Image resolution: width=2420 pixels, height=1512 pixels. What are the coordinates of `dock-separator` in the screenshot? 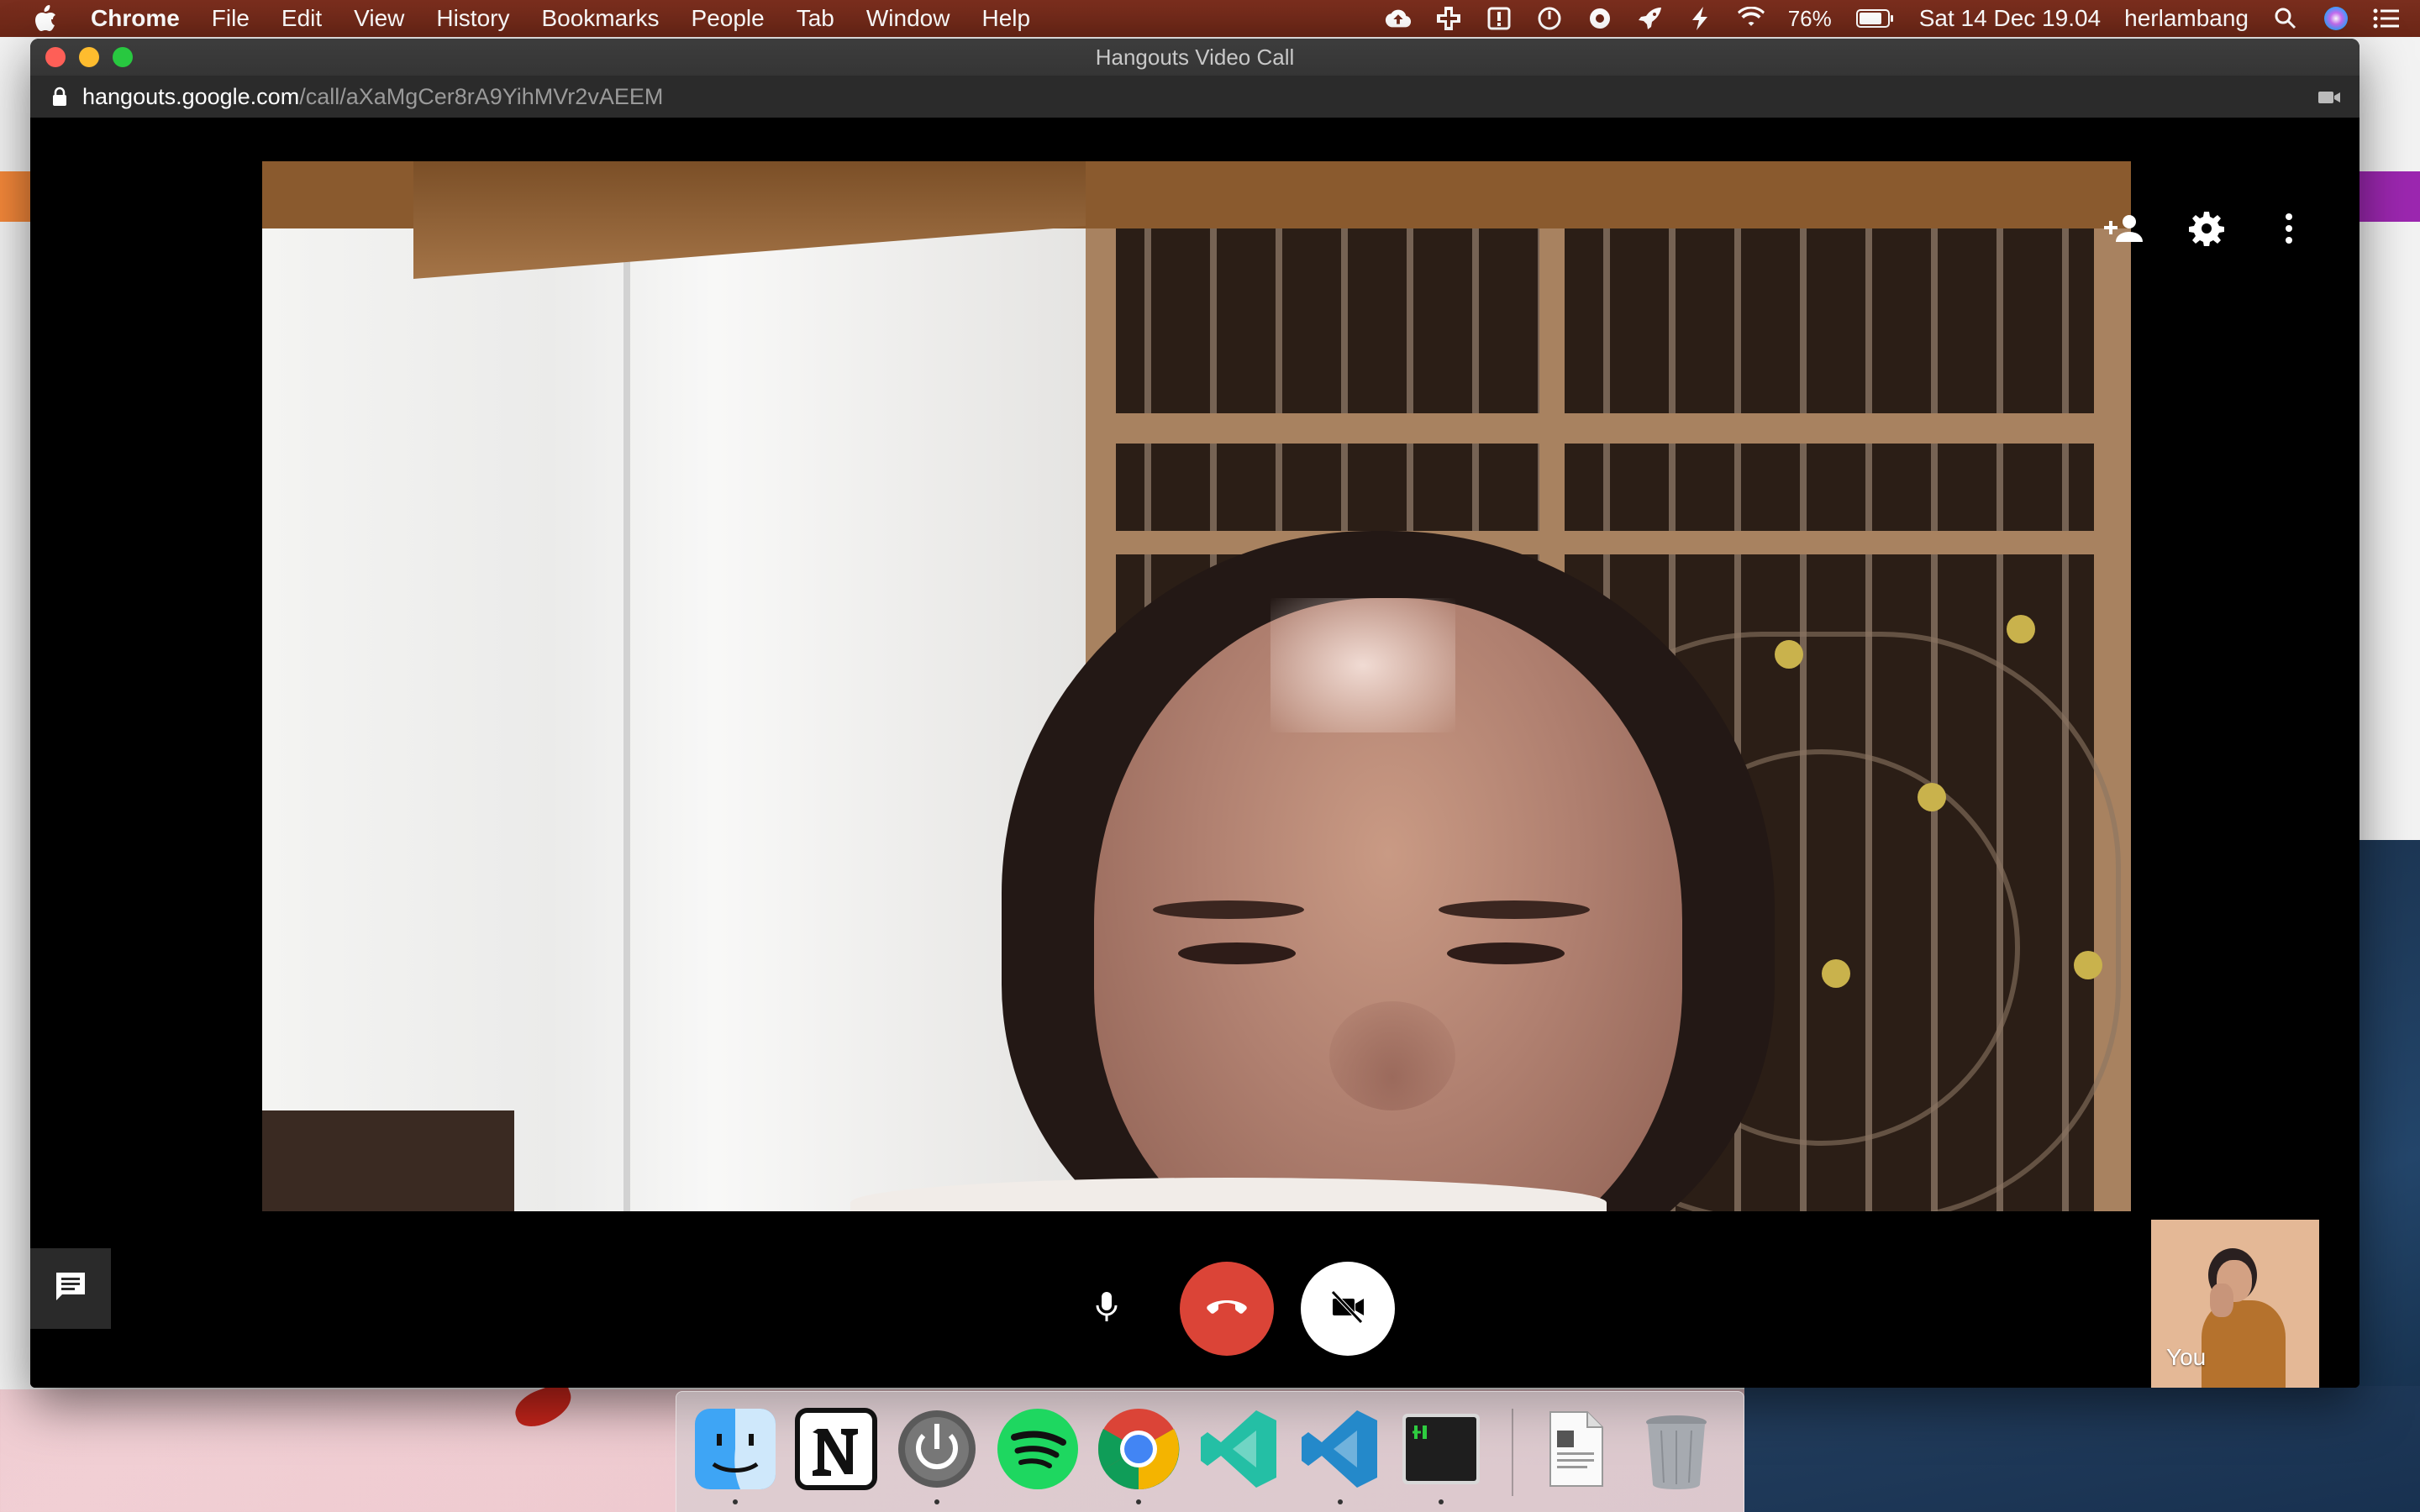 It's located at (1512, 1452).